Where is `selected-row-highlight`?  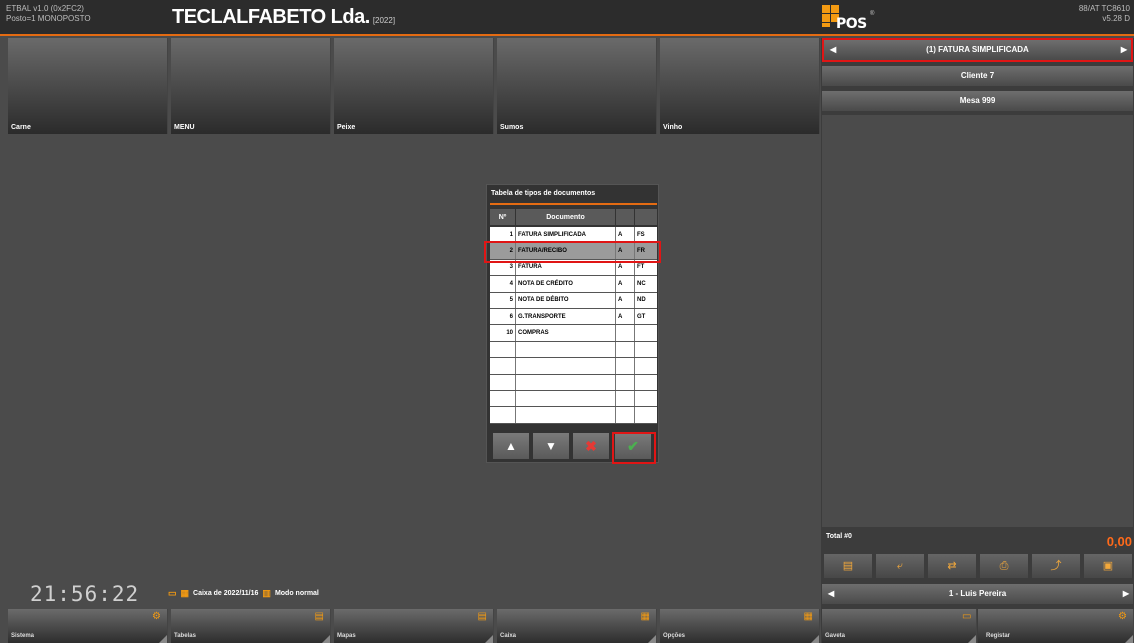
selected-row-highlight is located at coordinates (572, 252).